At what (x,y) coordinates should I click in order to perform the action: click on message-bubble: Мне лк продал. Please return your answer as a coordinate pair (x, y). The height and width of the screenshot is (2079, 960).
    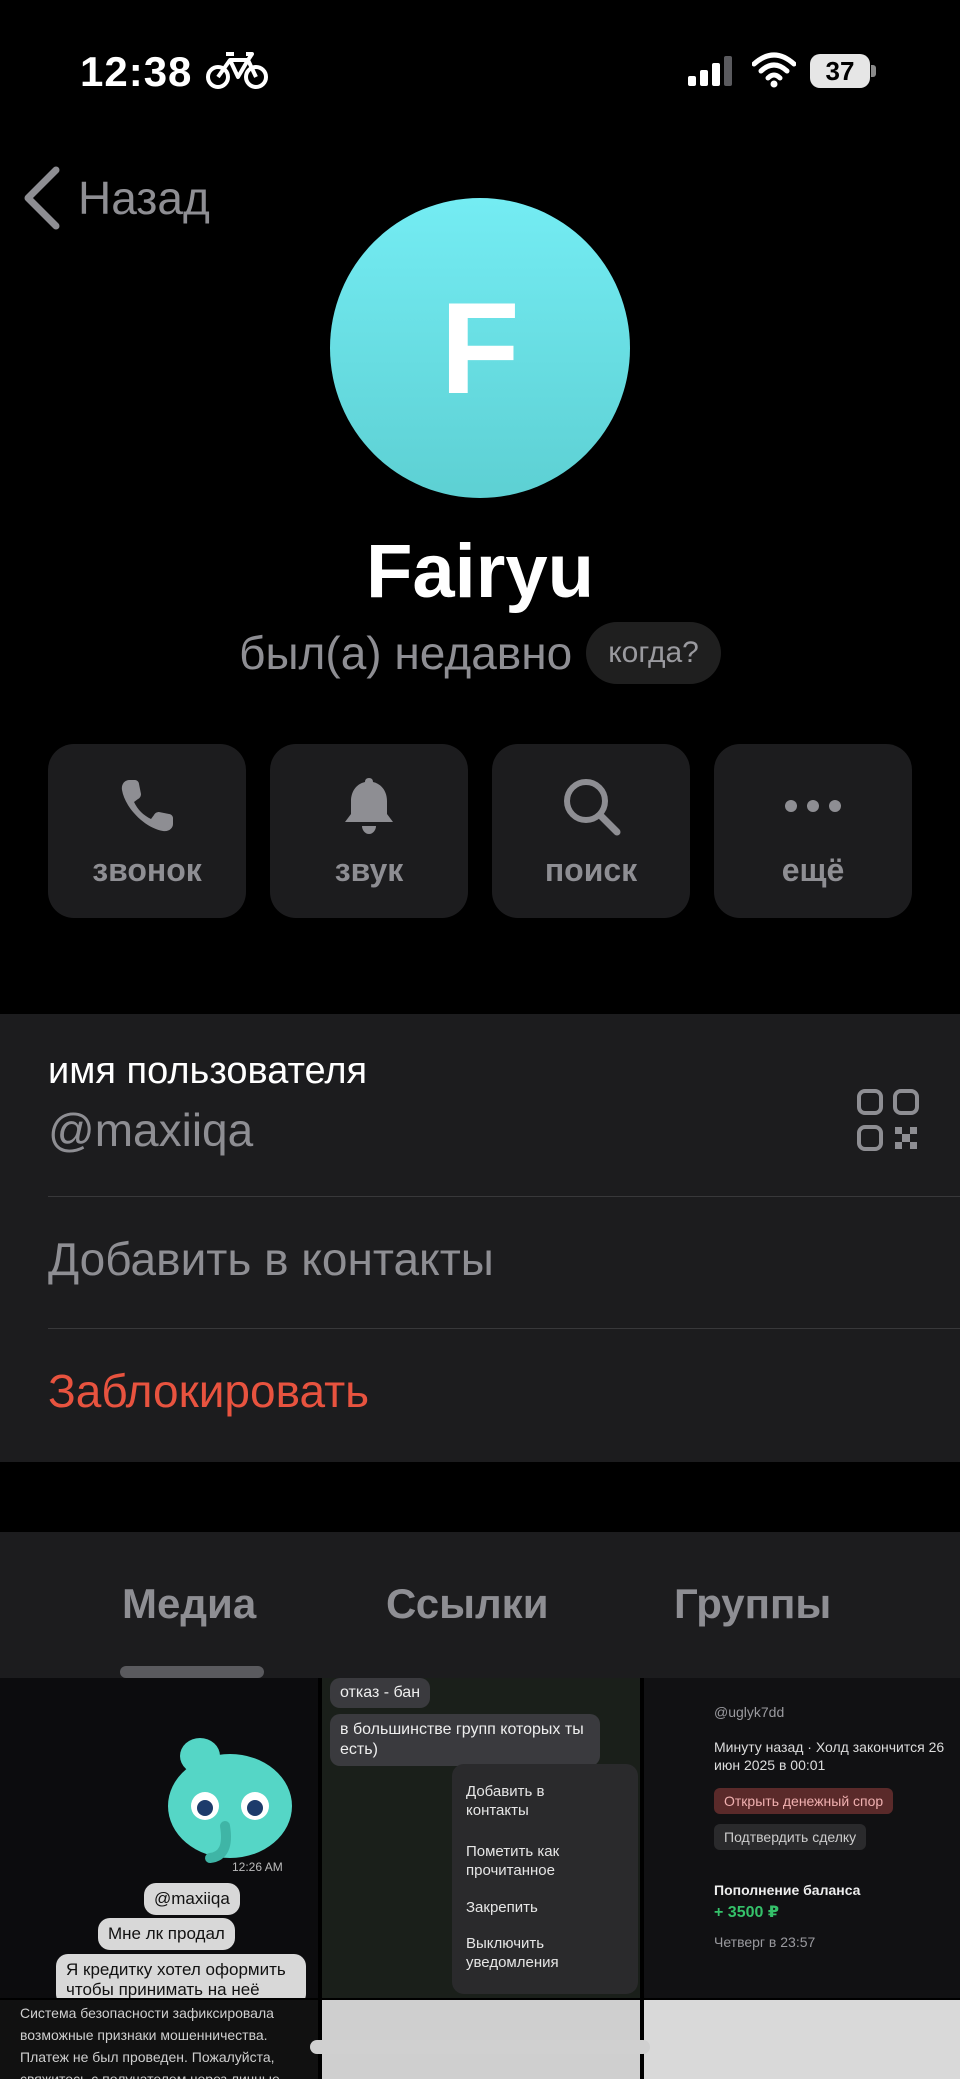
    Looking at the image, I should click on (166, 1934).